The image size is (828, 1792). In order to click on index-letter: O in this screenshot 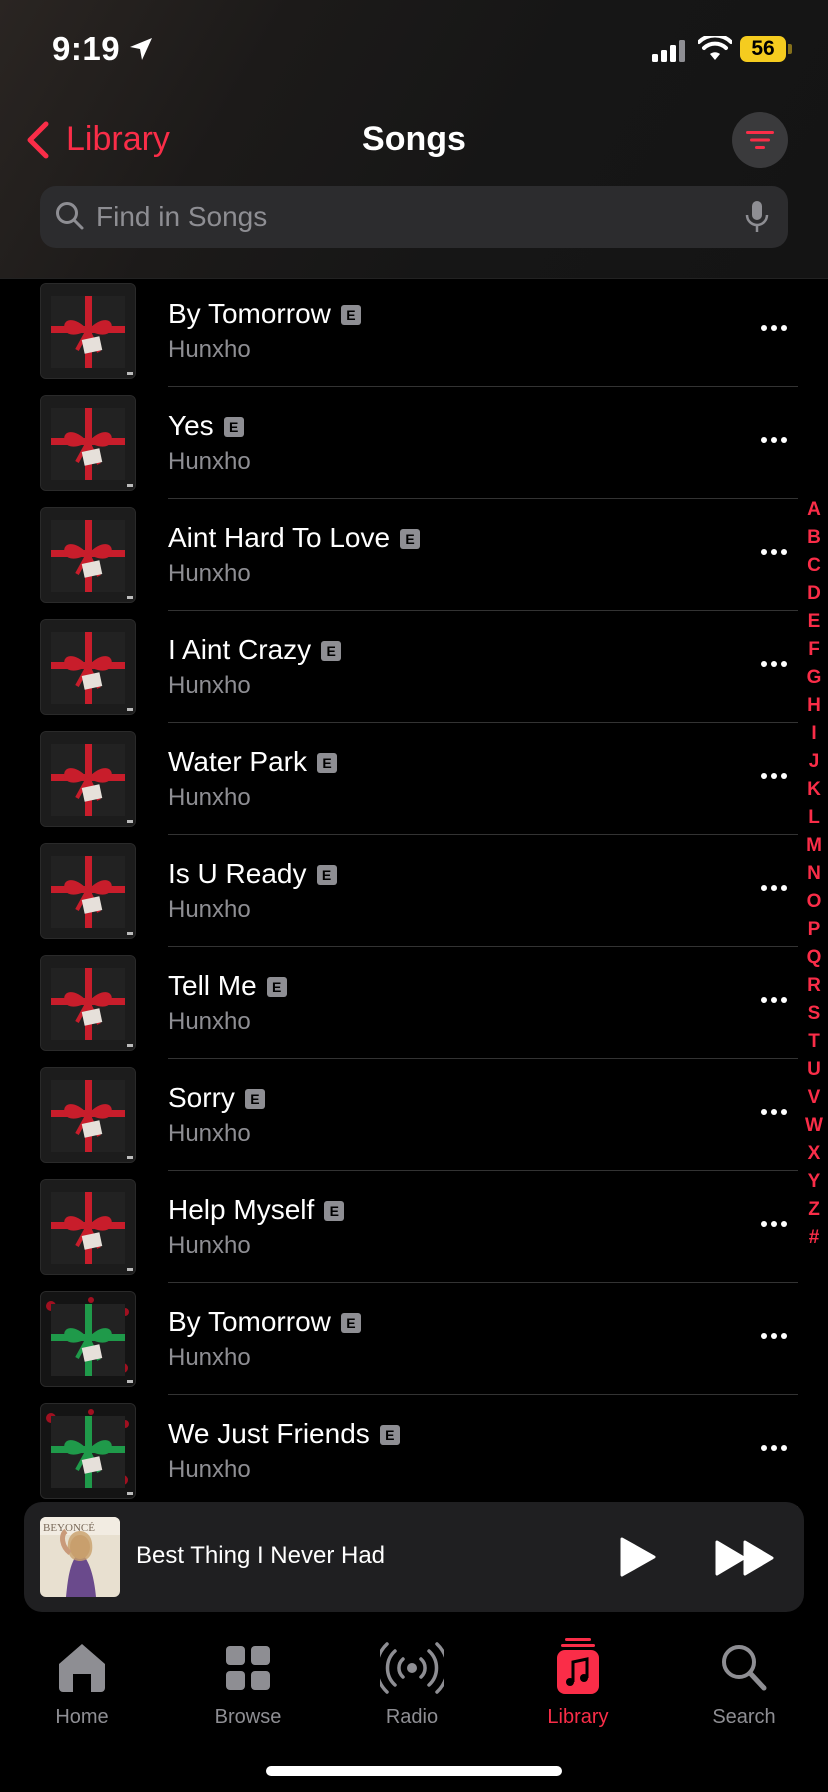, I will do `click(814, 902)`.